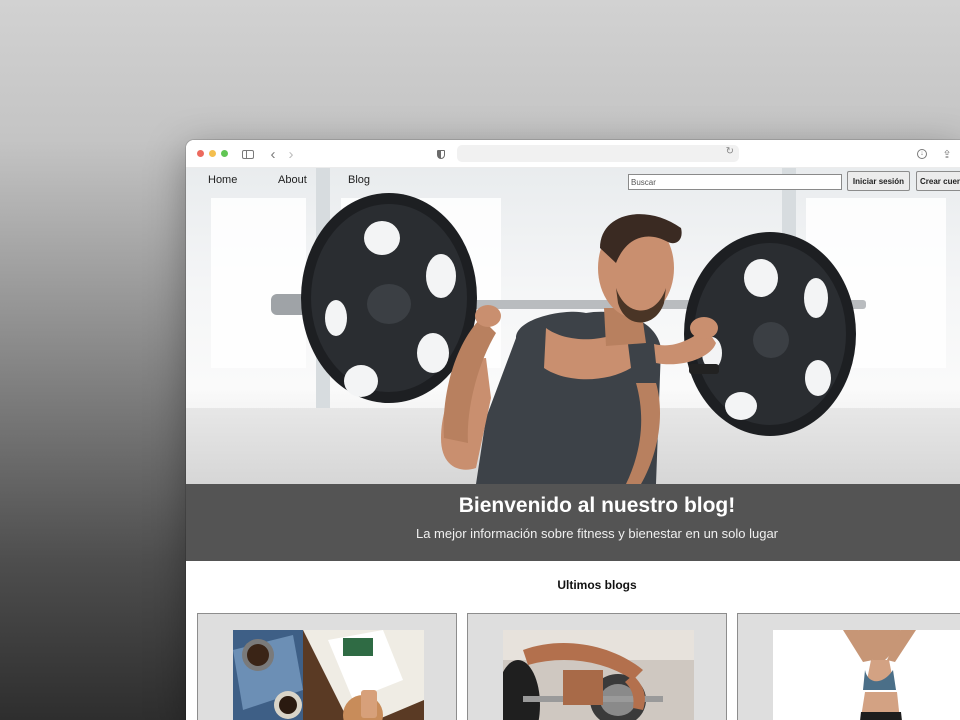 This screenshot has height=720, width=960. Describe the element at coordinates (248, 154) in the screenshot. I see `sidebar-toggle-icon` at that location.